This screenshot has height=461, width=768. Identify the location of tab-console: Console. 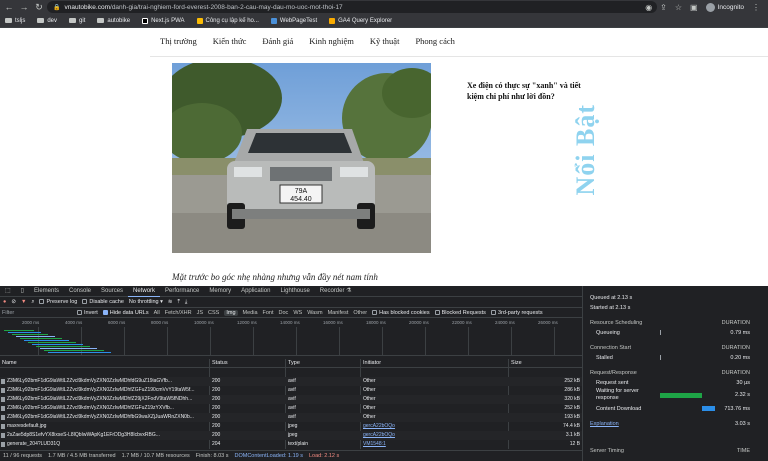
(80, 291).